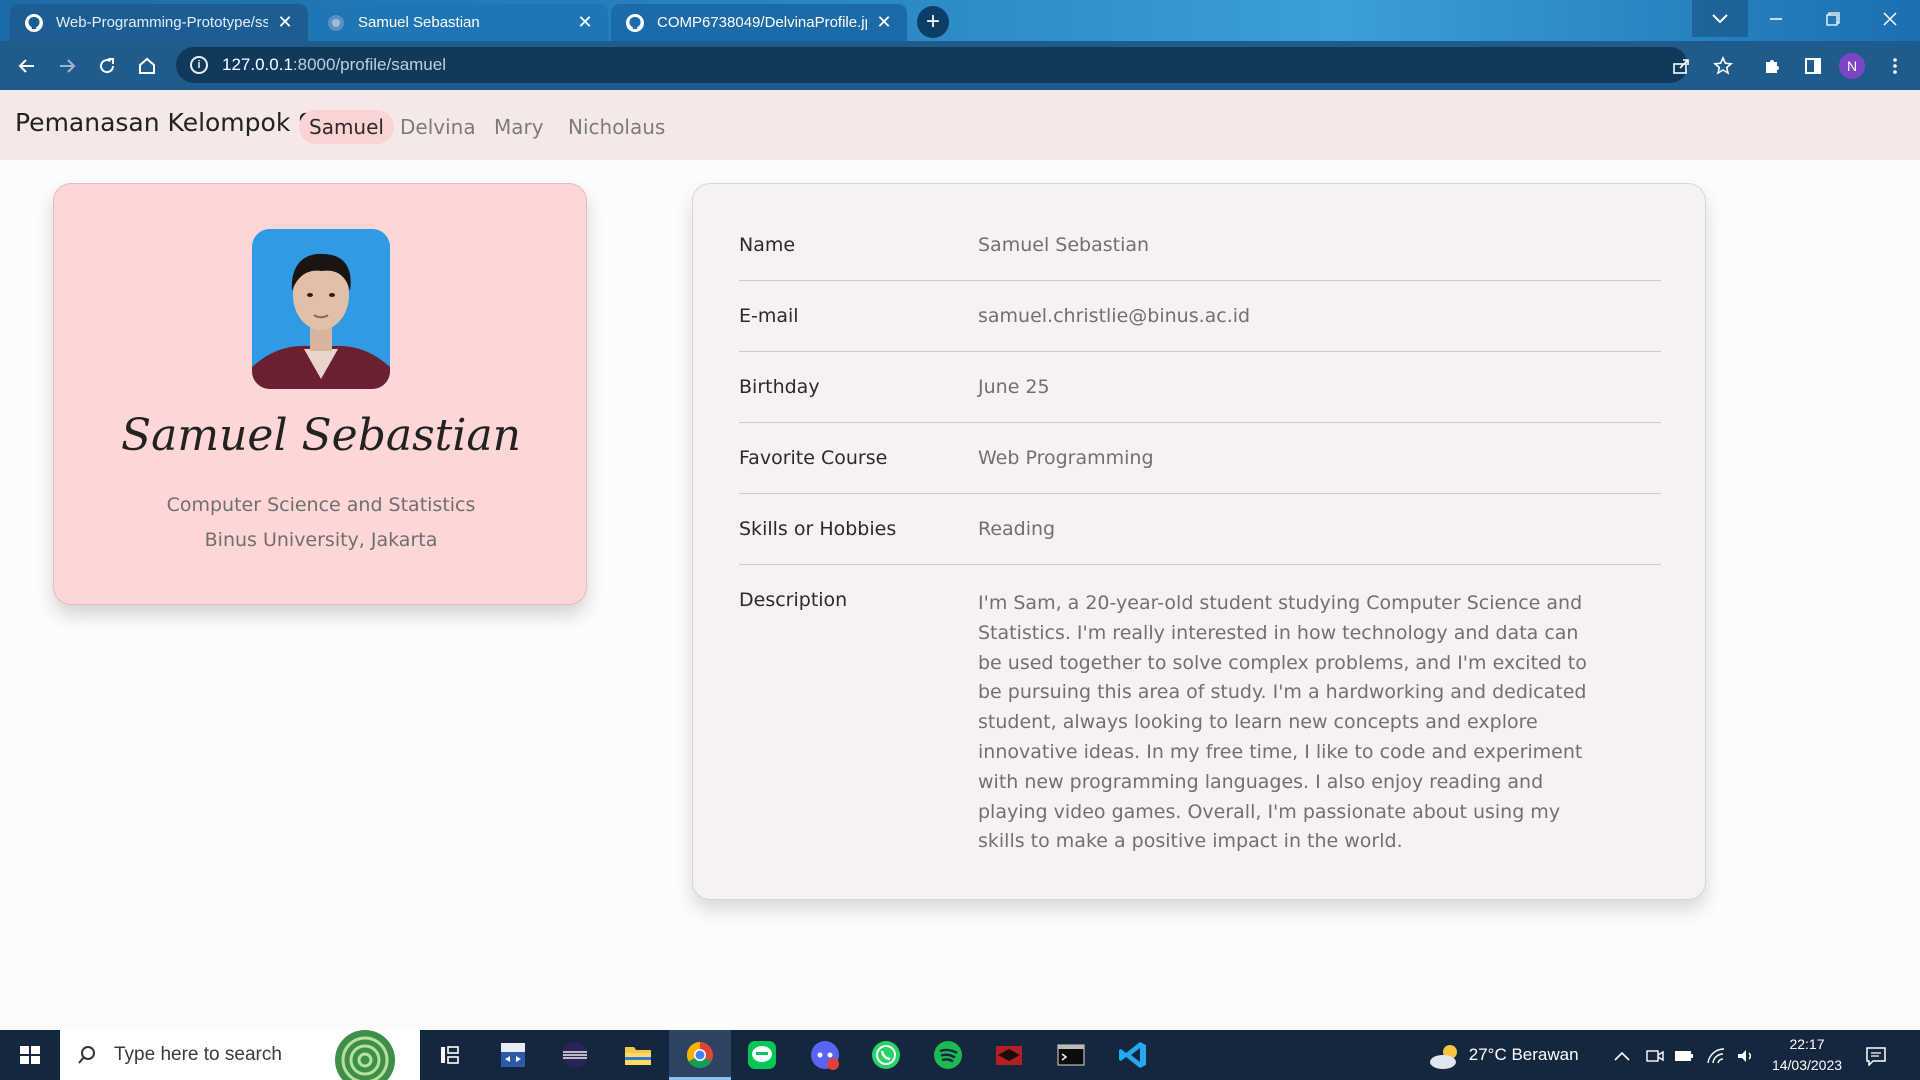 The image size is (1920, 1080). Describe the element at coordinates (346, 127) in the screenshot. I see `nav-link-samuel: Samuel` at that location.